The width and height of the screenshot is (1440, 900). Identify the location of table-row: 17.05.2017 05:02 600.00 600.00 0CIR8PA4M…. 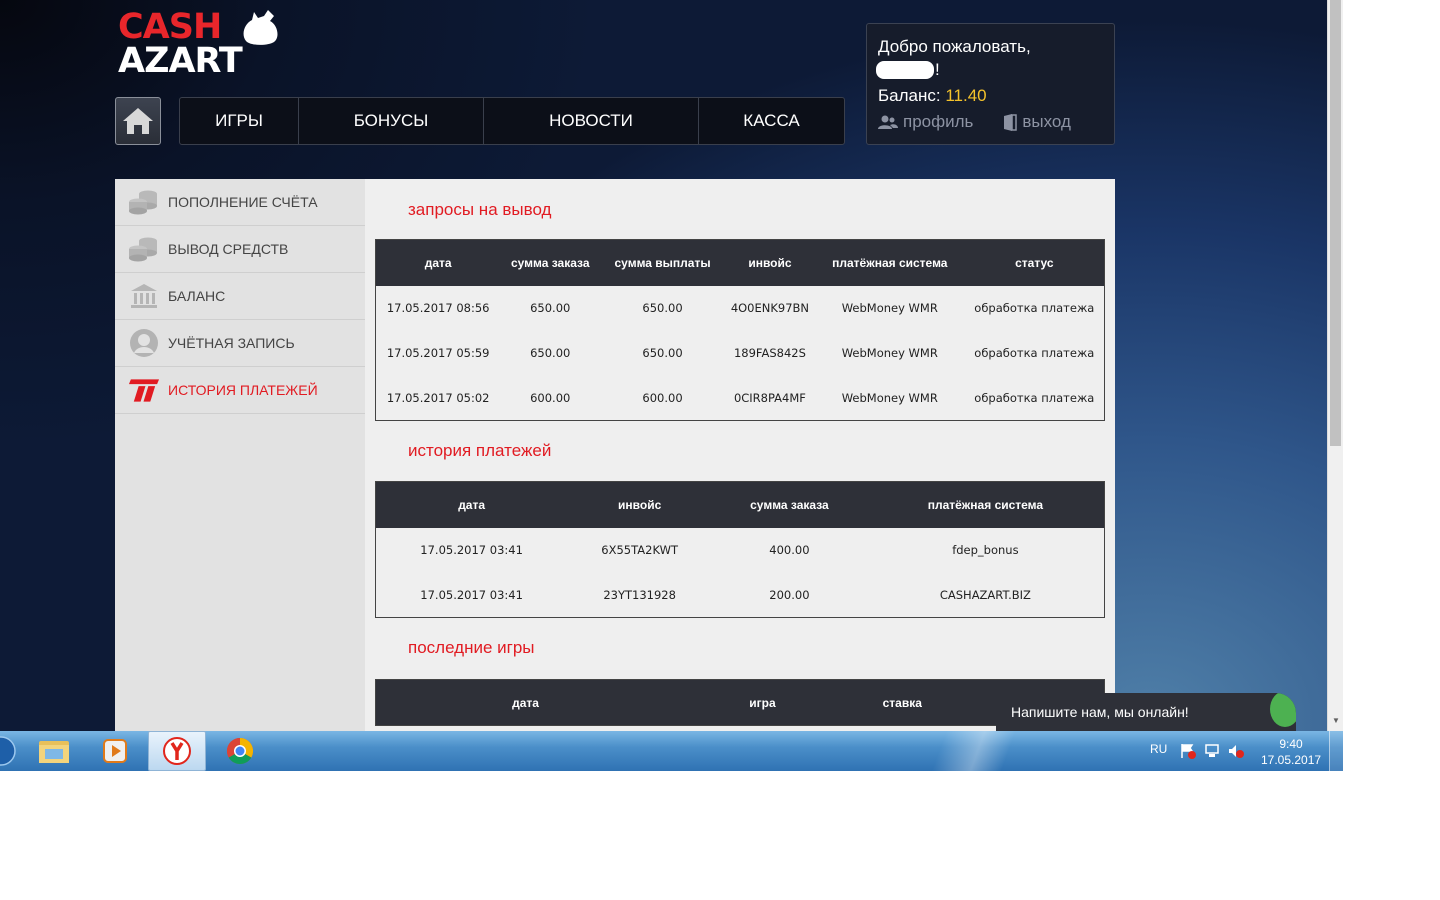
(740, 398).